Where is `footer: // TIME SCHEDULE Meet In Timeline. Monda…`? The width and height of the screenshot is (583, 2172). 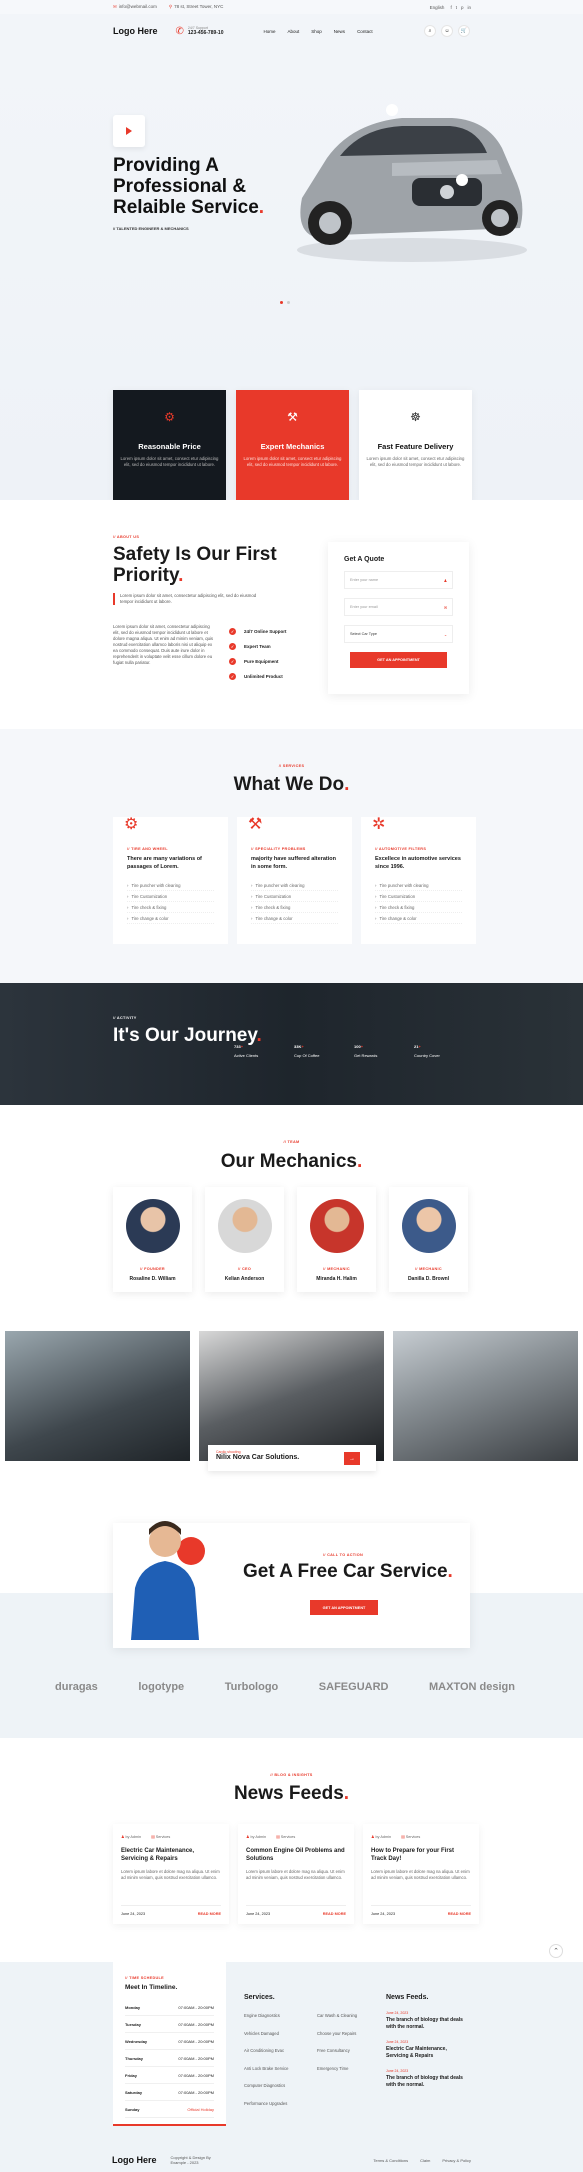
footer: // TIME SCHEDULE Meet In Timeline. Monda… is located at coordinates (291, 2067).